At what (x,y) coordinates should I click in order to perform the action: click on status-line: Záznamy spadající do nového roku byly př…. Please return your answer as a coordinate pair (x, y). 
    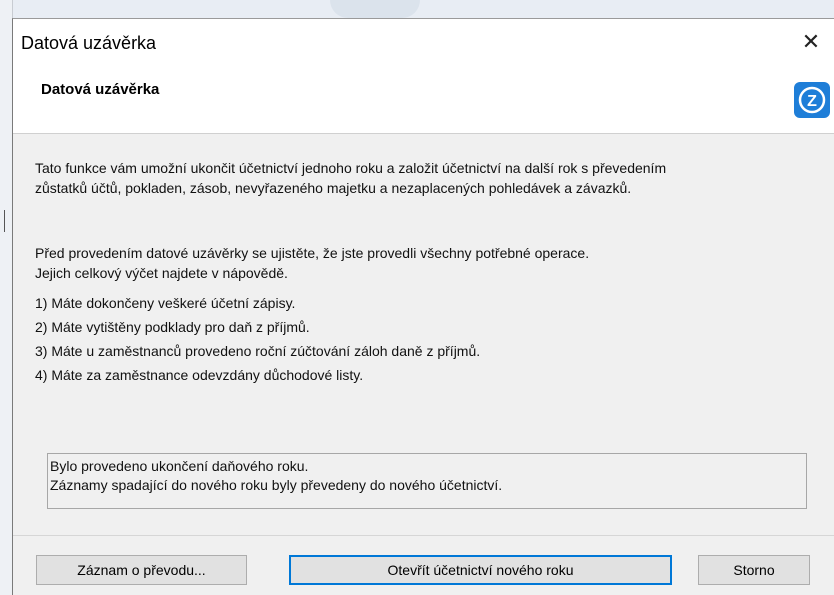
    Looking at the image, I should click on (276, 485).